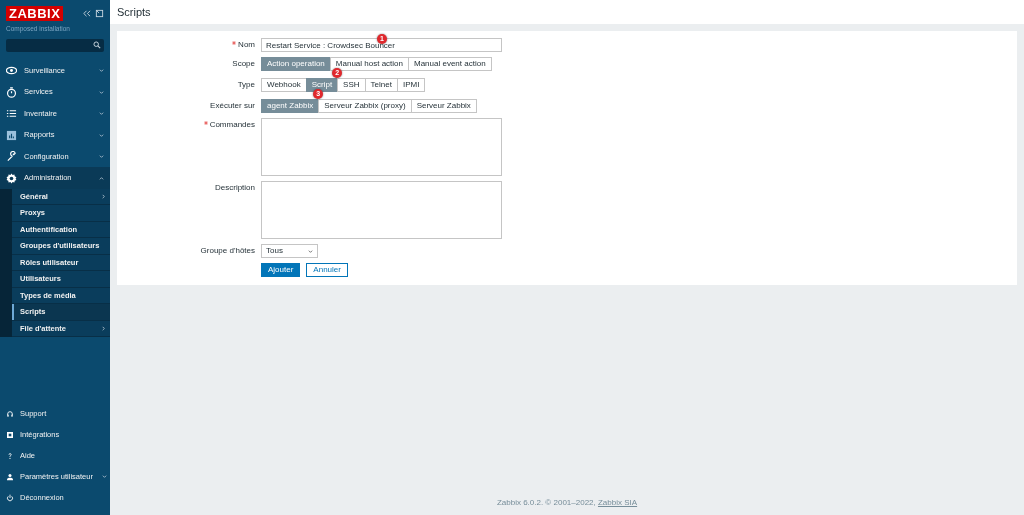 This screenshot has width=1024, height=515. What do you see at coordinates (246, 45) in the screenshot?
I see `field-label: Nom` at bounding box center [246, 45].